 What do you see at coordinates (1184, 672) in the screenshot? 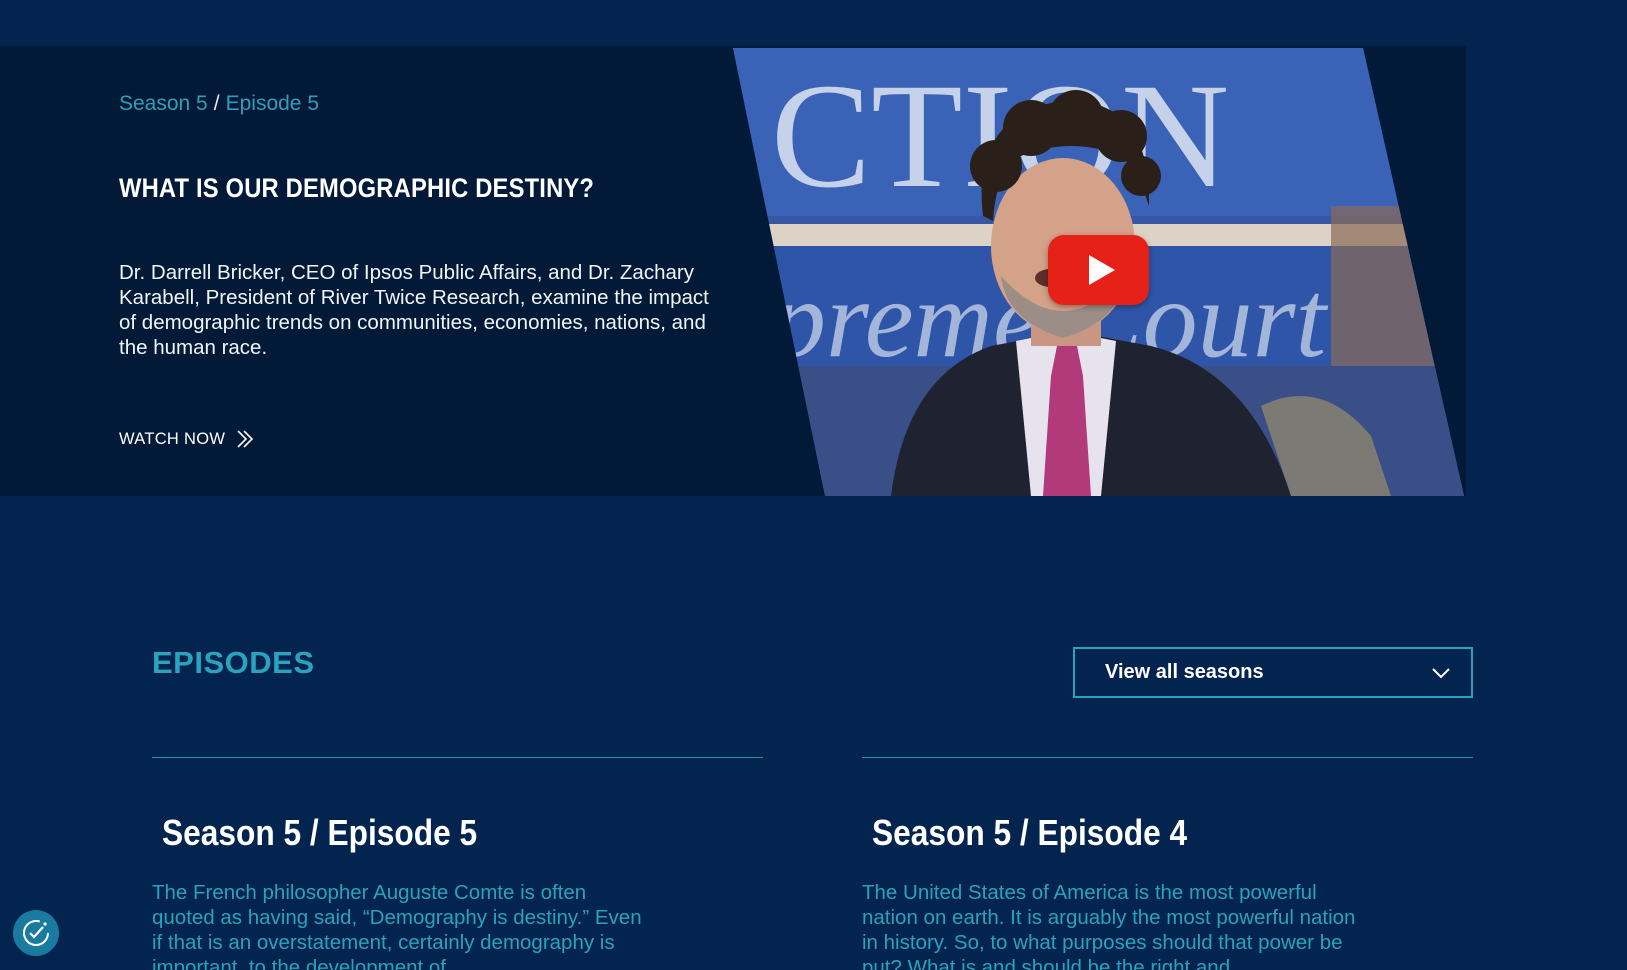
I see `season-select-value: View all seasons` at bounding box center [1184, 672].